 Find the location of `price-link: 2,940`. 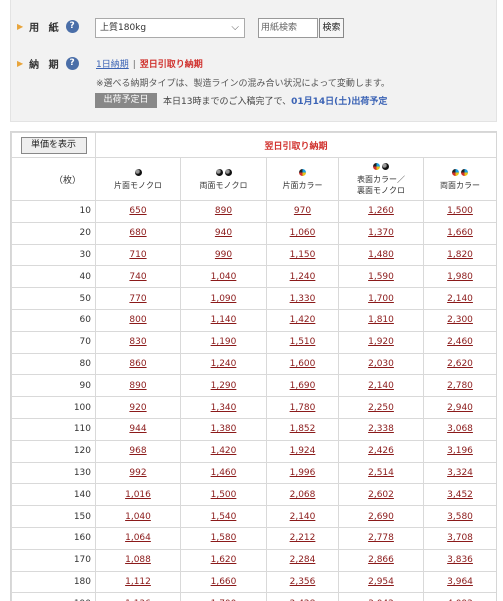

price-link: 2,940 is located at coordinates (460, 408).